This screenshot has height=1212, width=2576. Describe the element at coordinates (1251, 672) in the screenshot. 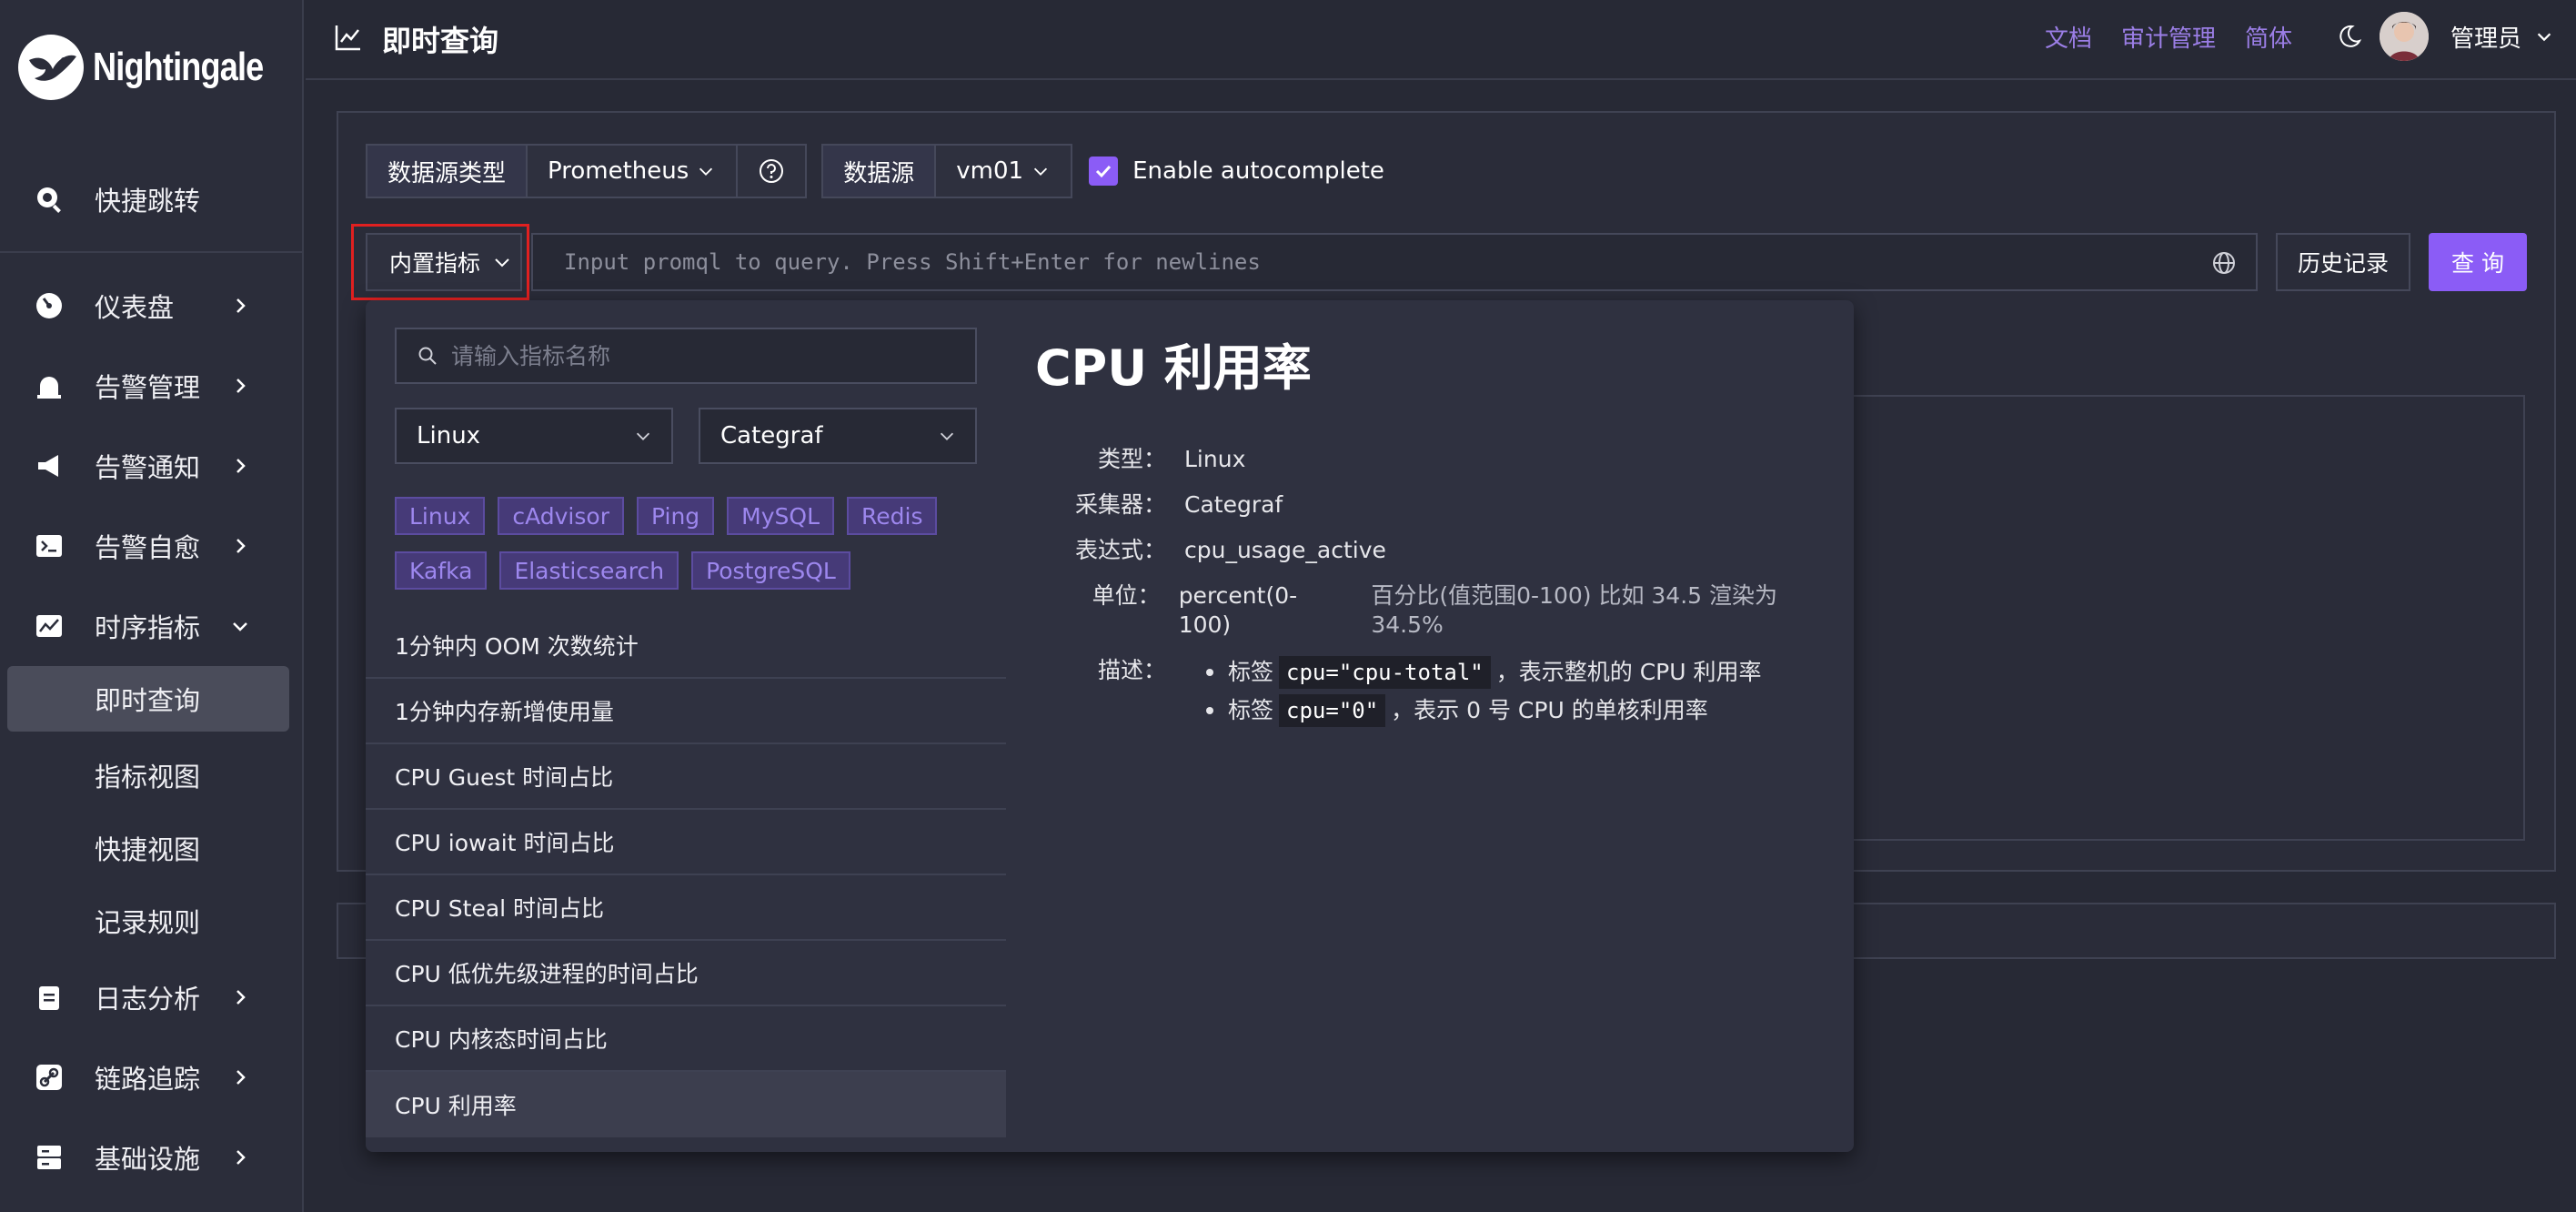

I see `desc-text: 标签` at that location.